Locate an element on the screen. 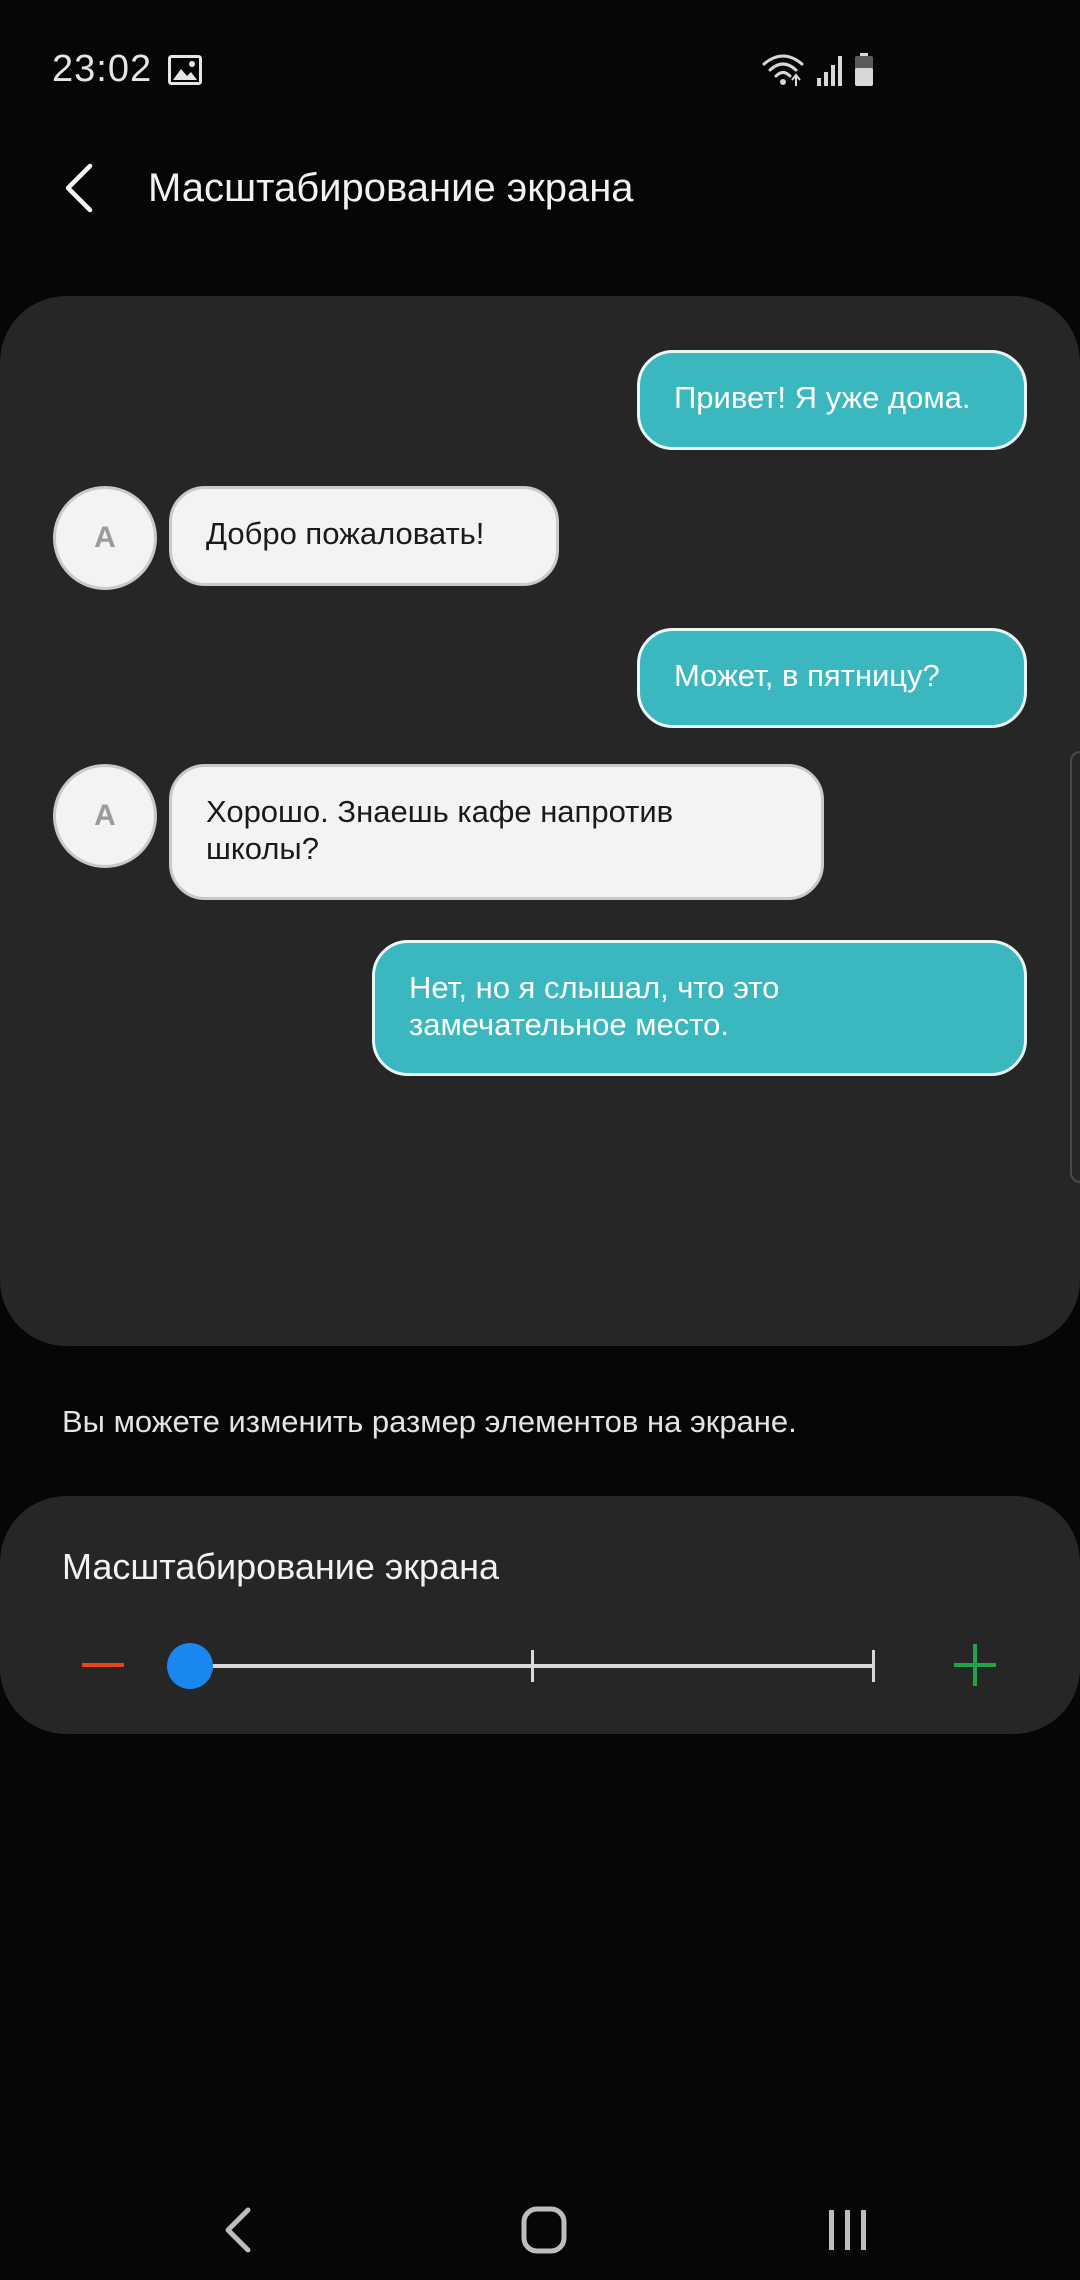 The height and width of the screenshot is (2280, 1080). nav-home-button is located at coordinates (544, 2230).